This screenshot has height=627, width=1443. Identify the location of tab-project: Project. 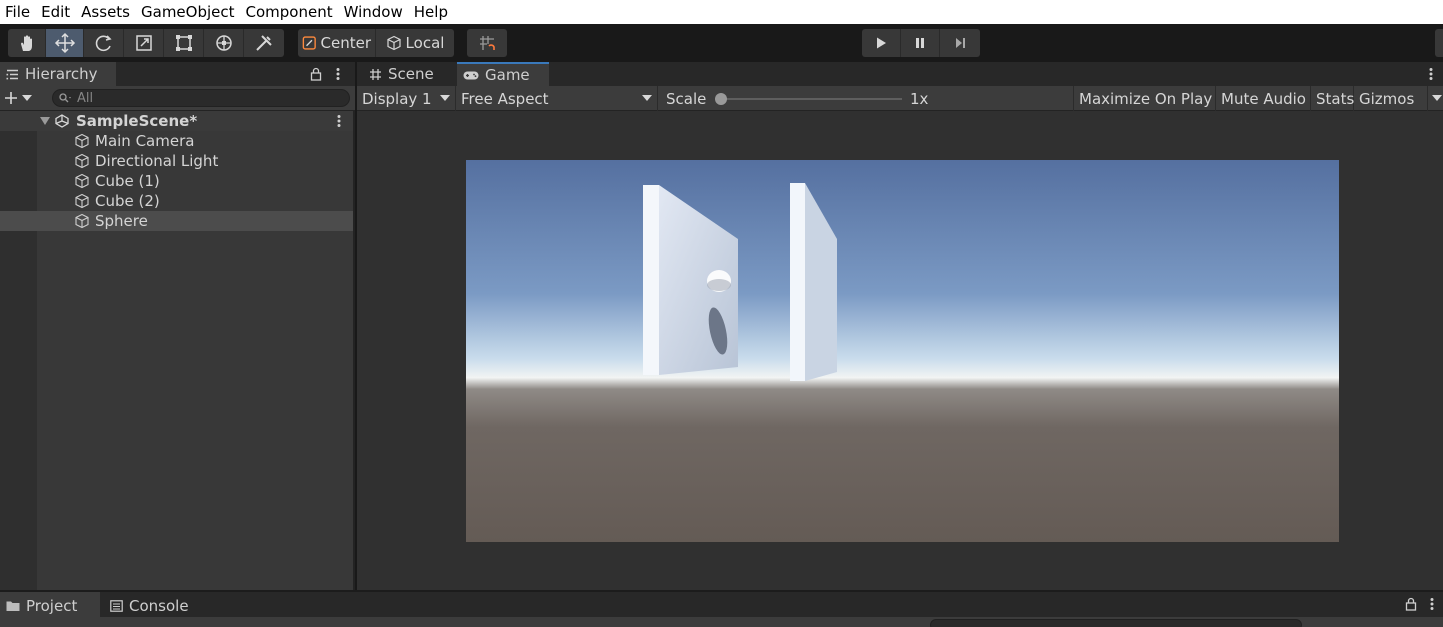
(50, 605).